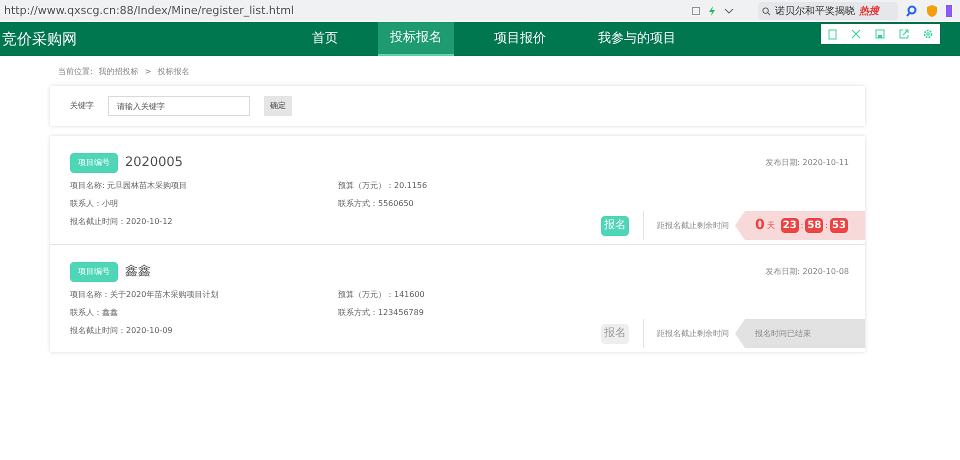  What do you see at coordinates (807, 272) in the screenshot?
I see `publish-date: 发布日期: 2020-10-08` at bounding box center [807, 272].